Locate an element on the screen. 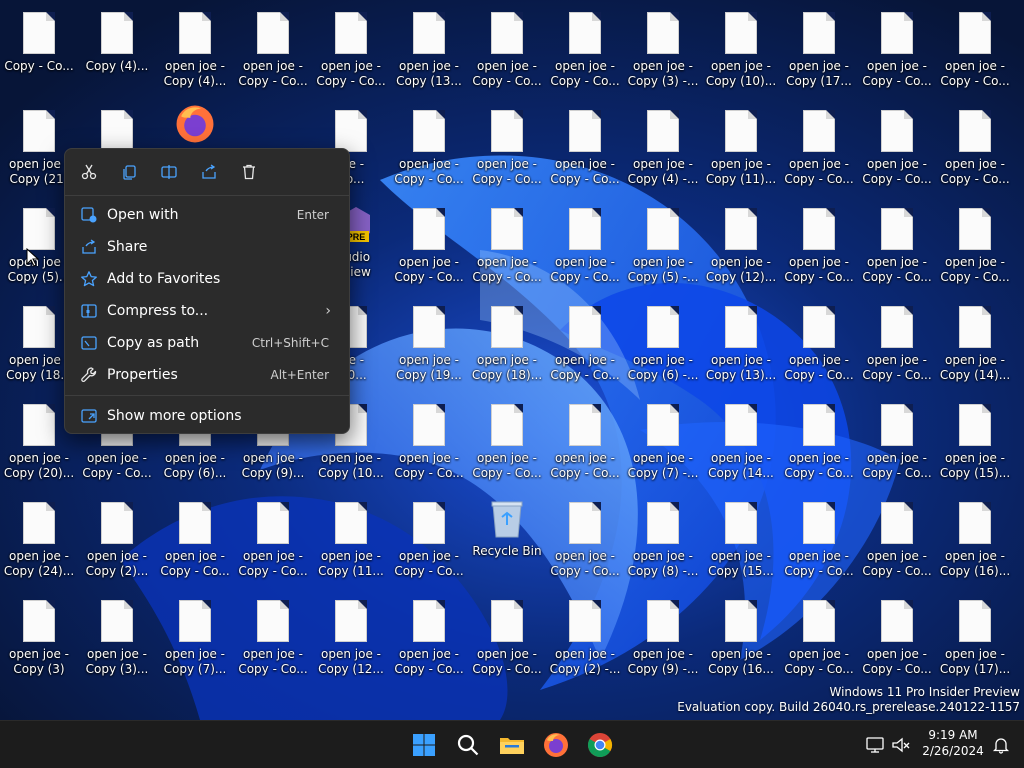 The height and width of the screenshot is (768, 1024). menu-item-add-to-favorites: Add to Favorites is located at coordinates (207, 279).